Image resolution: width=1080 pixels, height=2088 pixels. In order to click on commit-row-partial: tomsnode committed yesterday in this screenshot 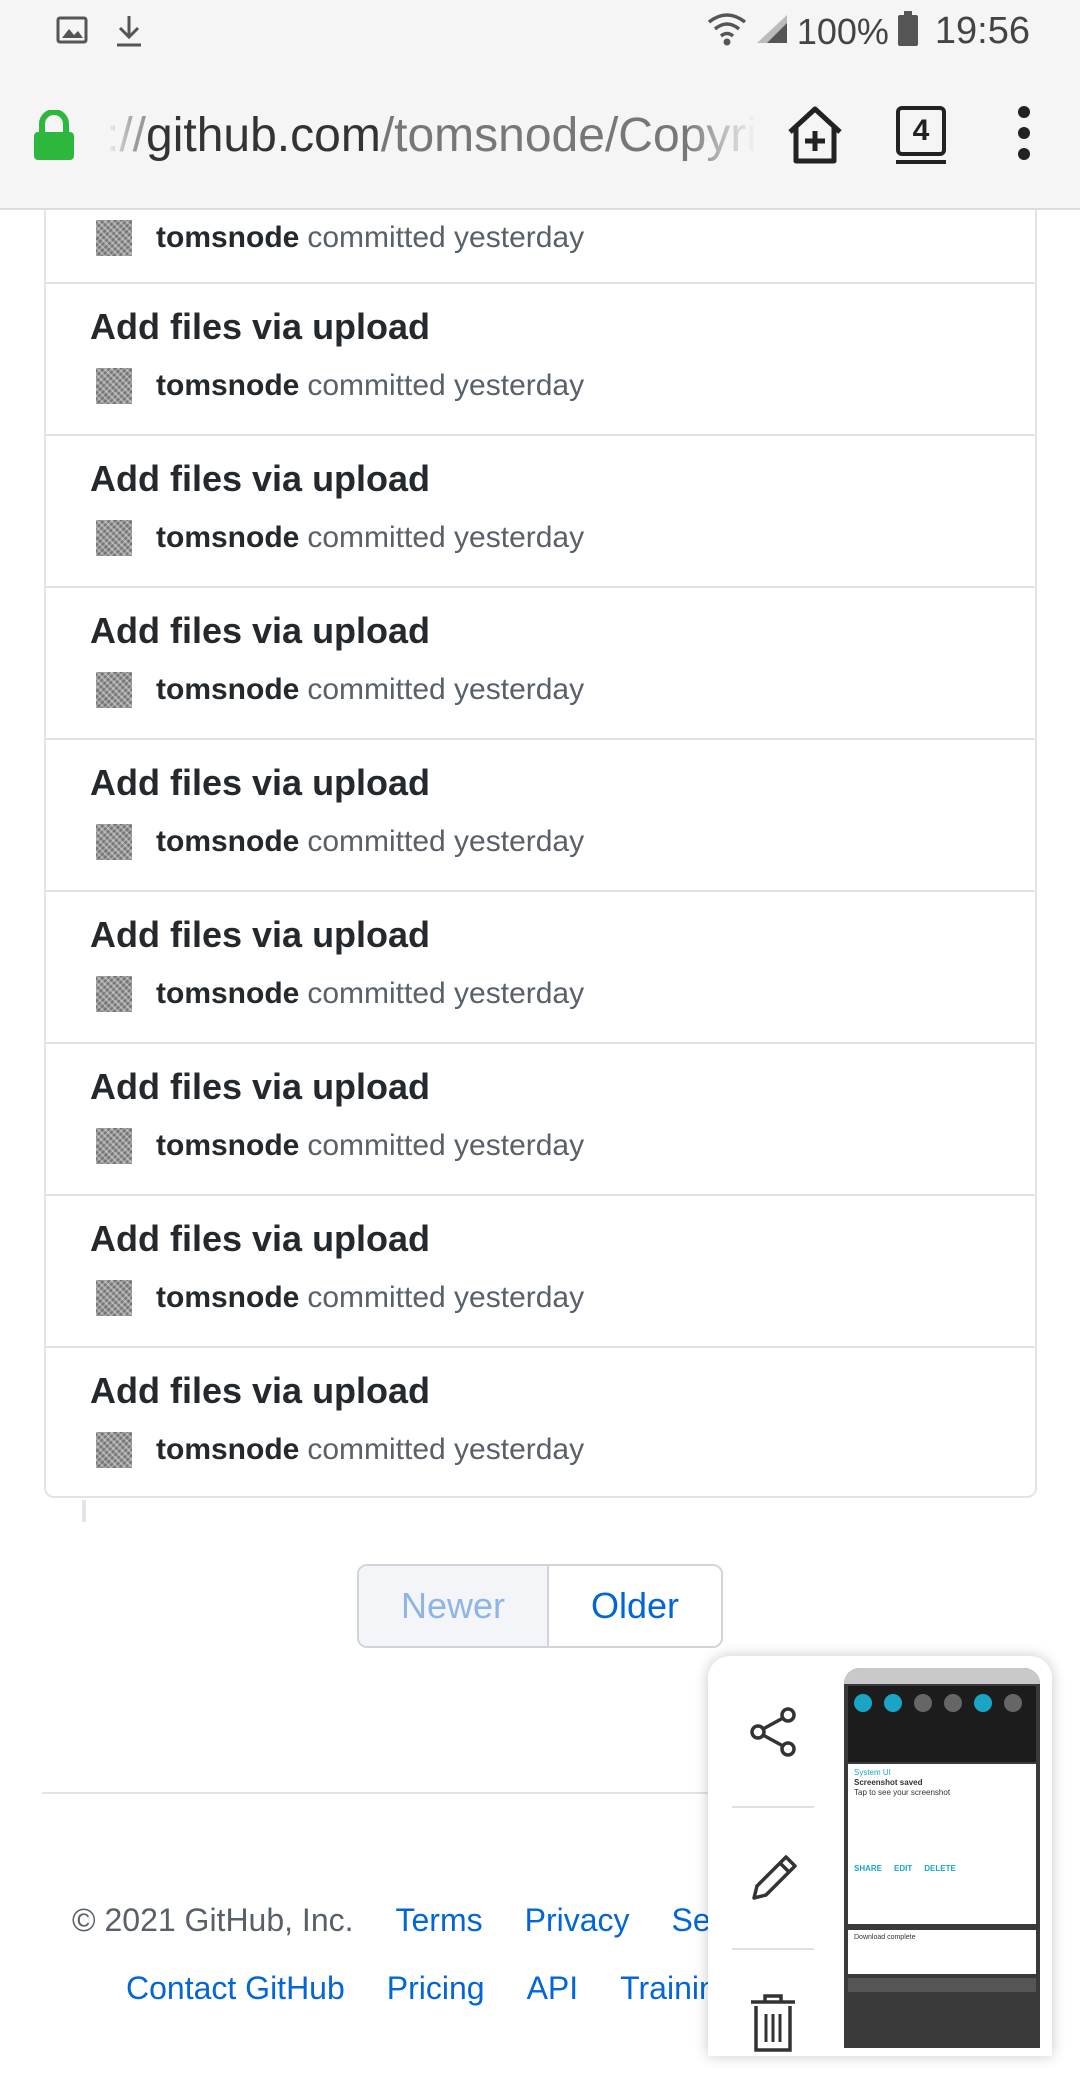, I will do `click(540, 247)`.